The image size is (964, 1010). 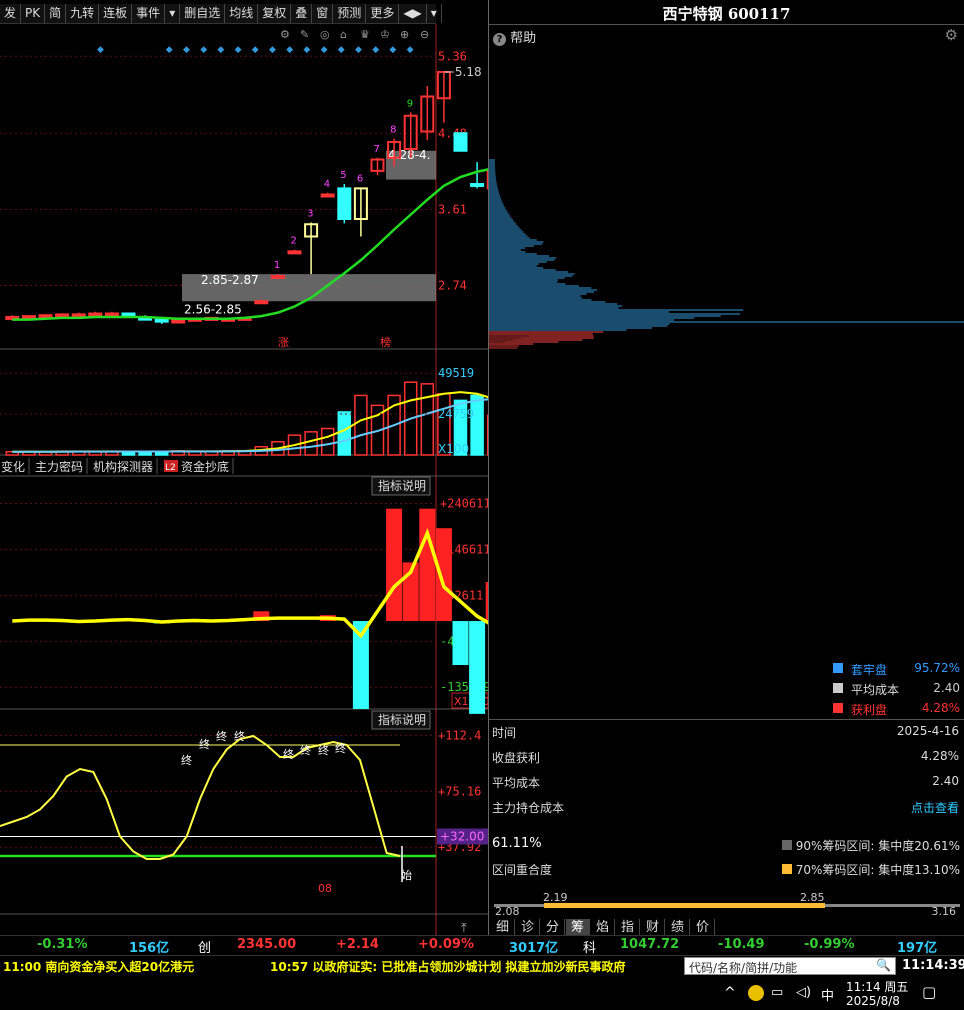 What do you see at coordinates (883, 965) in the screenshot?
I see `search-icon: 🔍` at bounding box center [883, 965].